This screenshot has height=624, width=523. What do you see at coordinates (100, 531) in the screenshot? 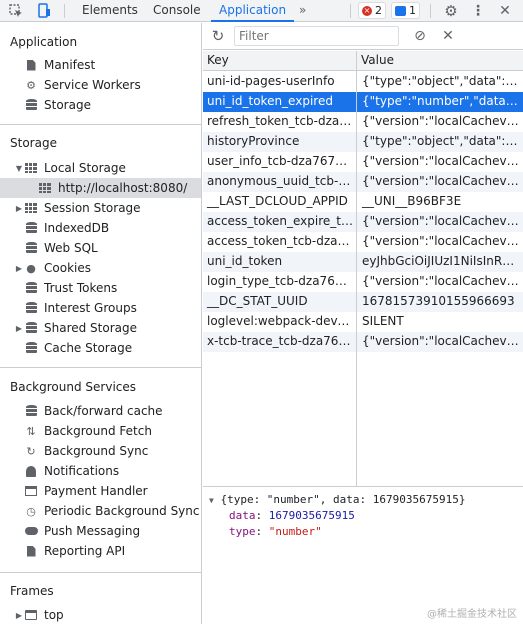
I see `sidebar-item-push-messaging: Push Messaging` at bounding box center [100, 531].